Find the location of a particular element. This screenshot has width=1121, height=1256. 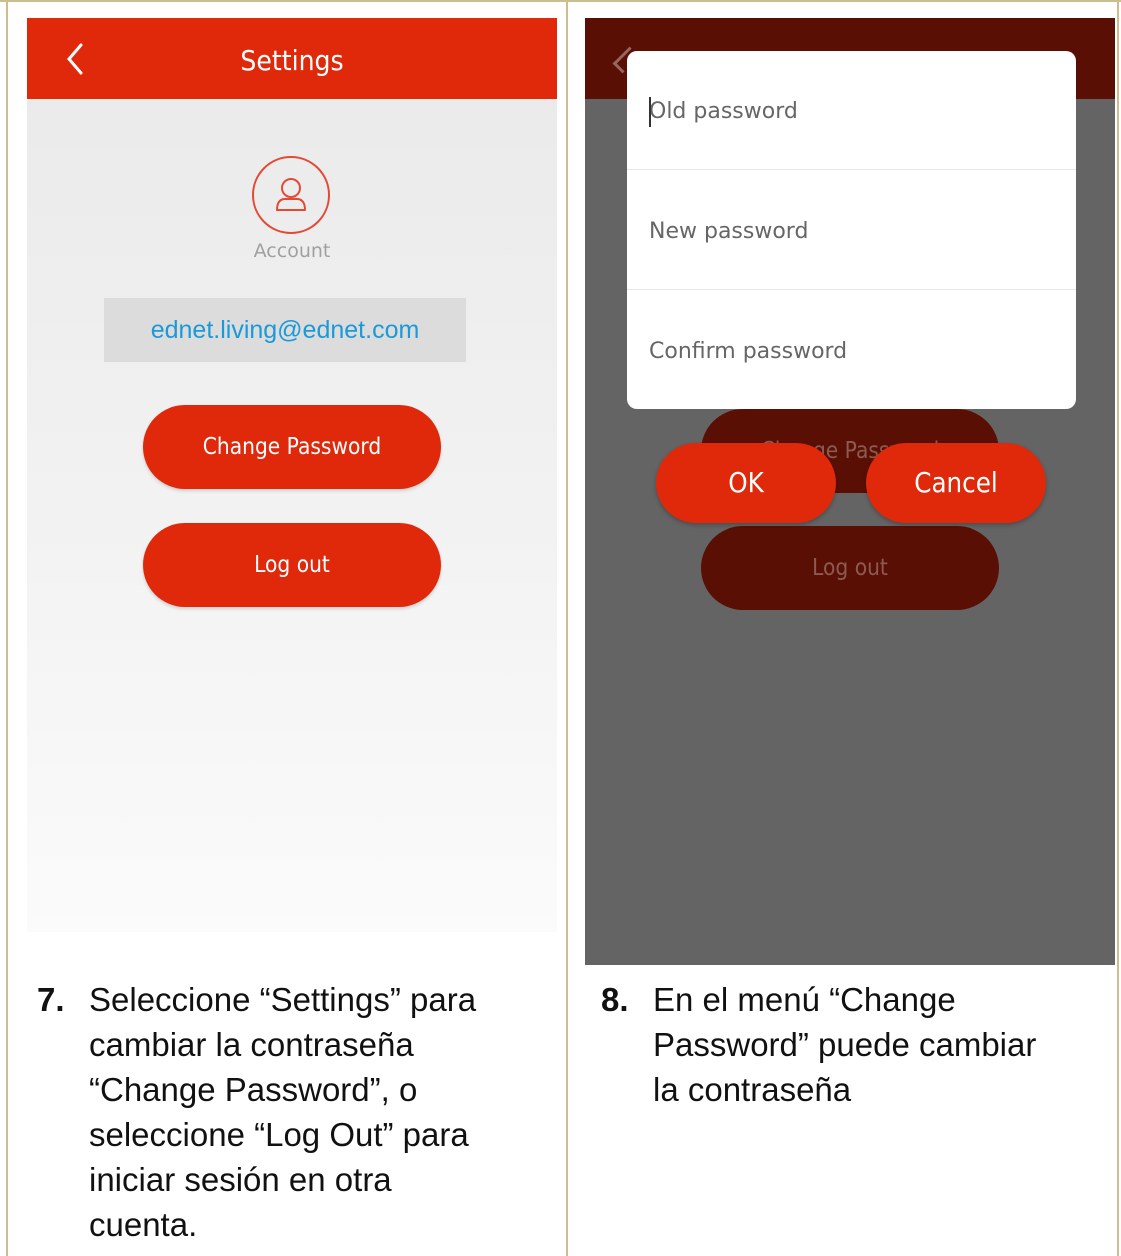

table-border-middle is located at coordinates (567, 629).